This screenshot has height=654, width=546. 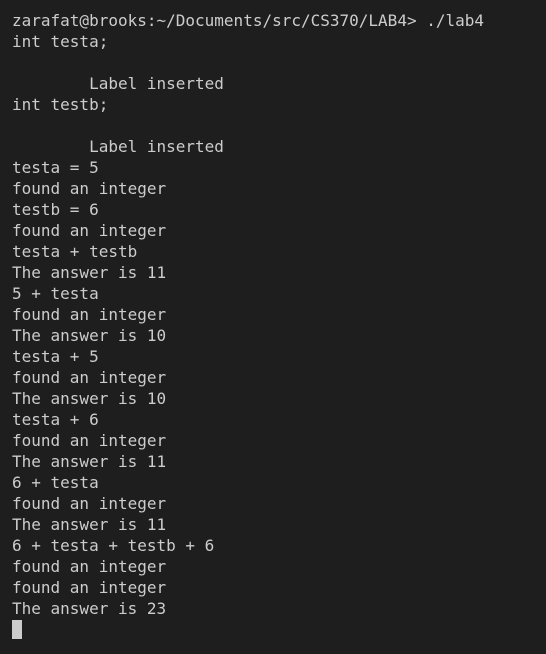 I want to click on output-line: 6 + testa, so click(x=55, y=482).